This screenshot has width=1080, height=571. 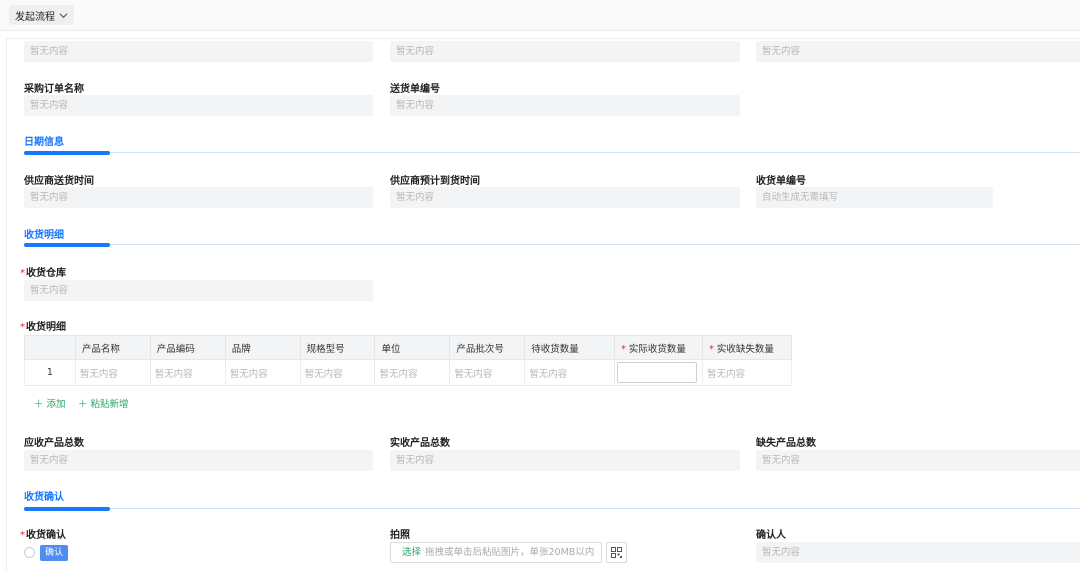 What do you see at coordinates (54, 89) in the screenshot?
I see `purchase-order-name-label: 采购订单名称` at bounding box center [54, 89].